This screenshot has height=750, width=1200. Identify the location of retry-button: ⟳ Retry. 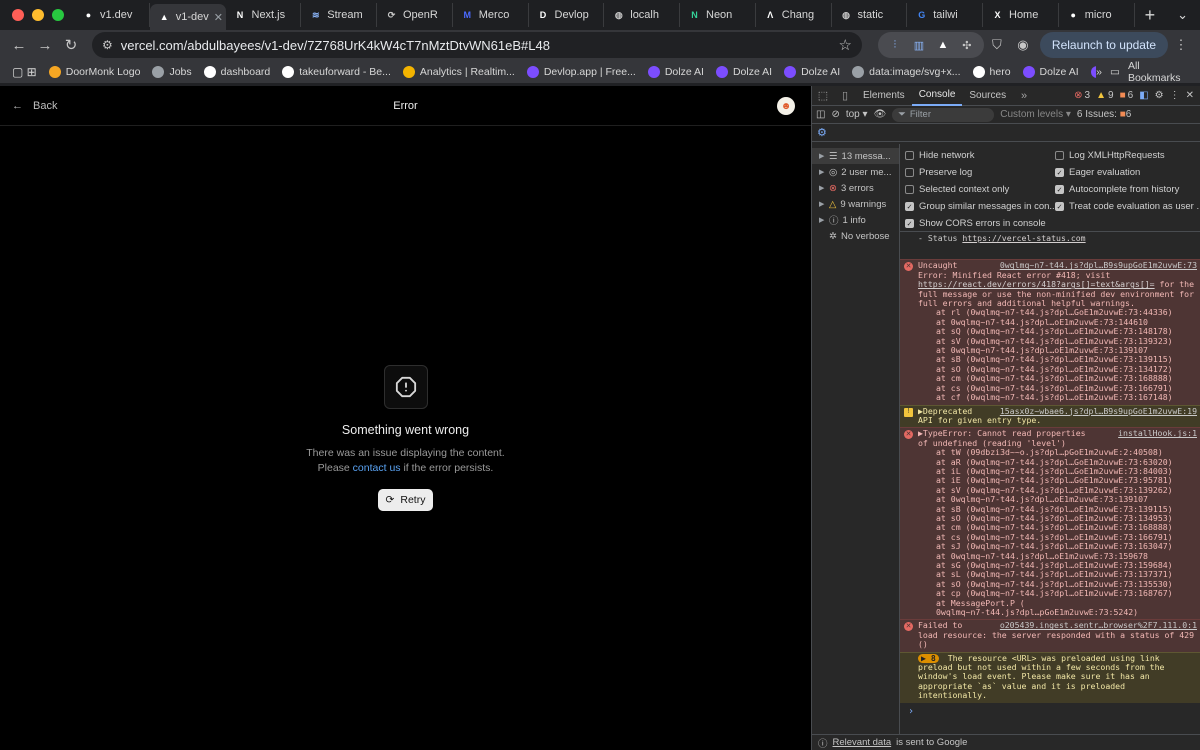
(405, 500).